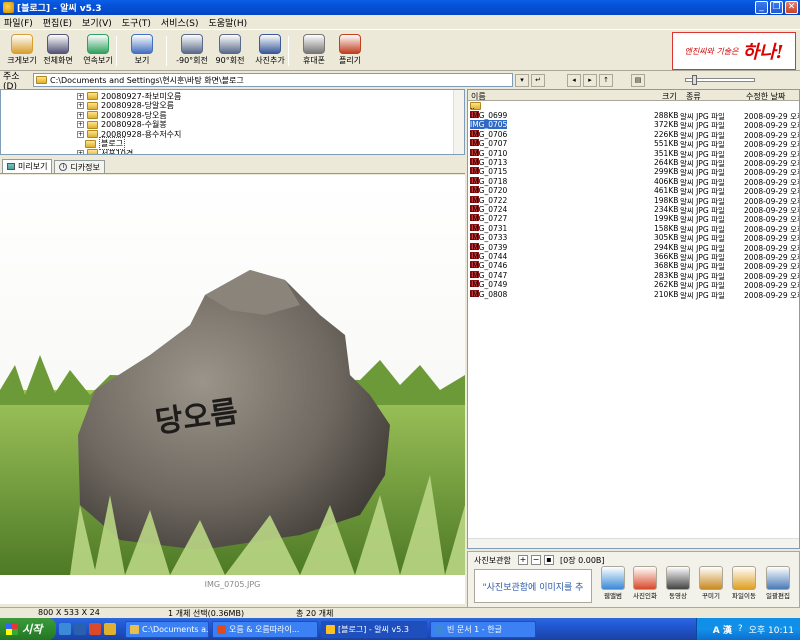 The height and width of the screenshot is (640, 800). I want to click on ad-banner: 엔진씨와 기술은 하나!, so click(734, 51).